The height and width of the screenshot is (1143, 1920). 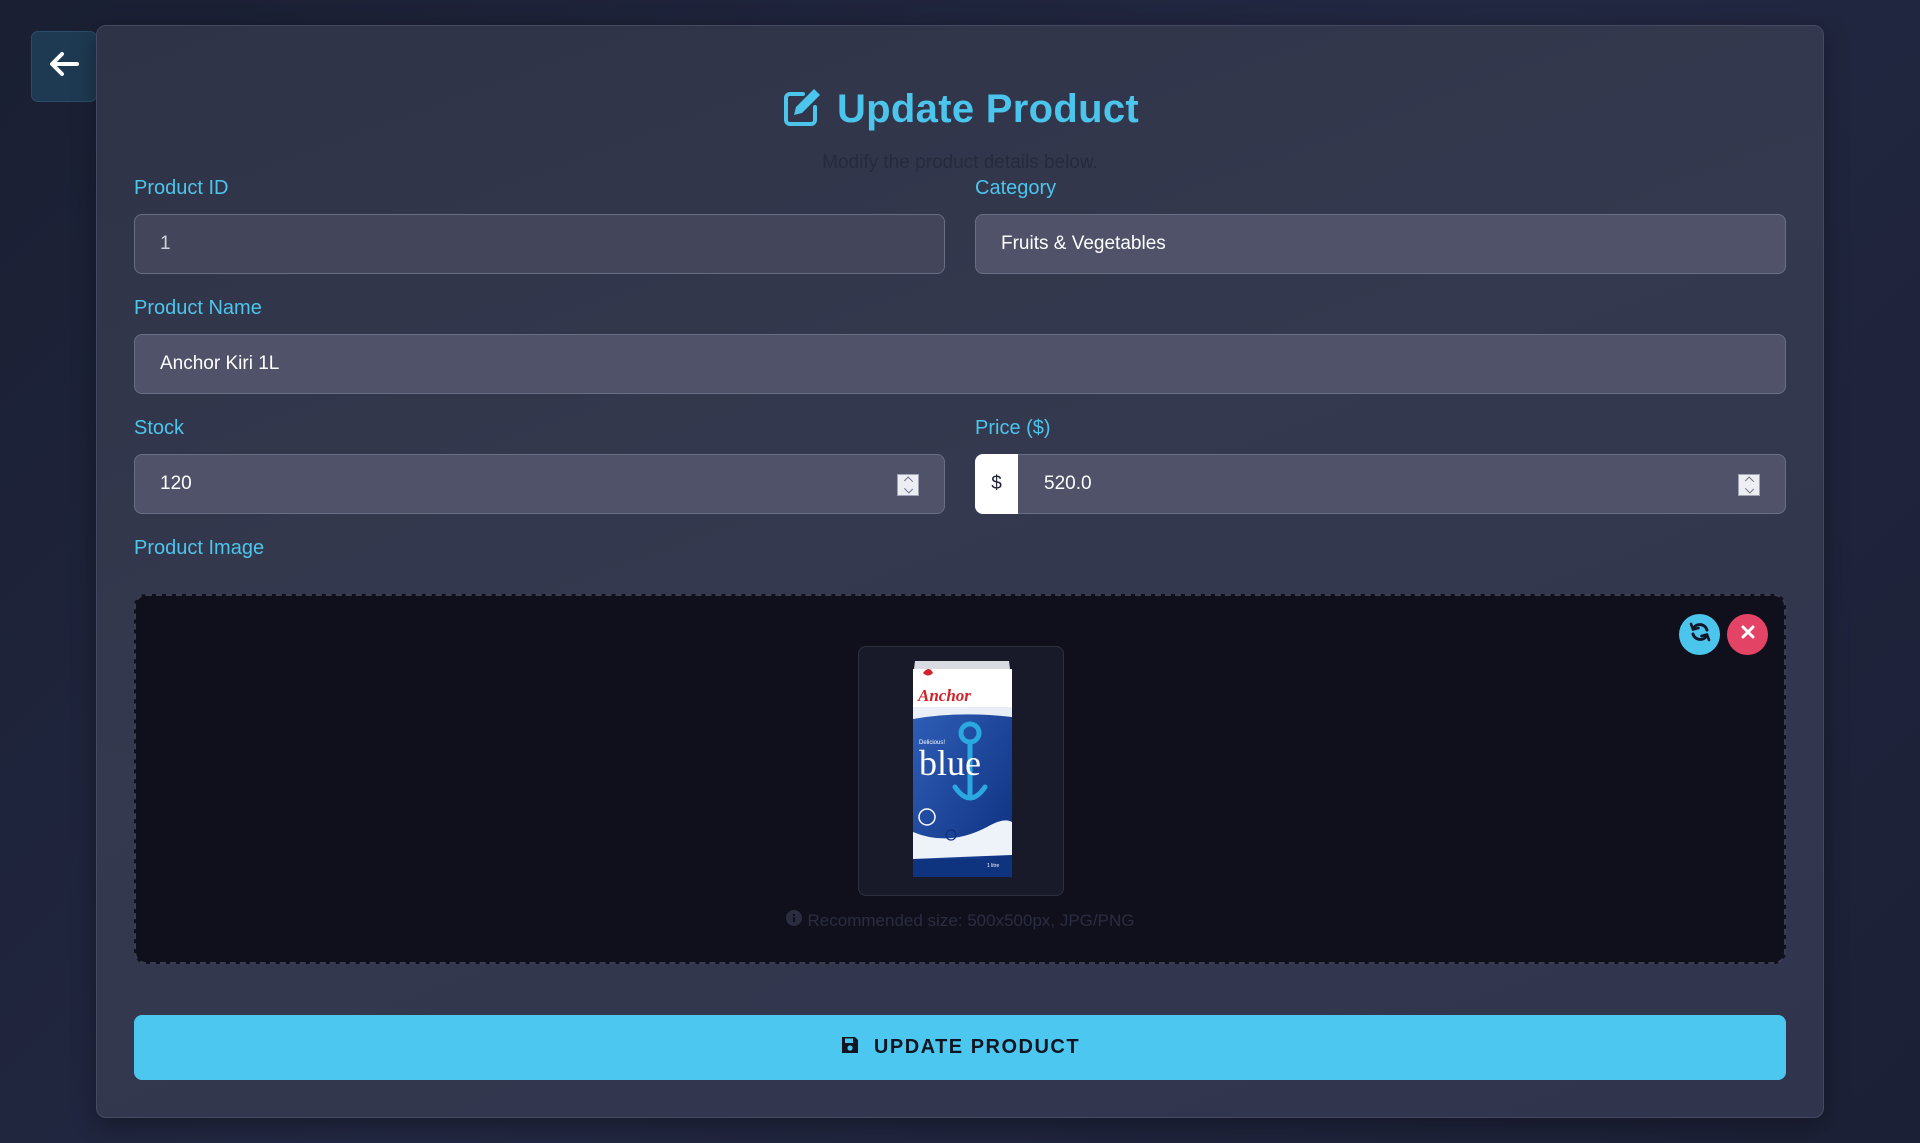 I want to click on save-icon, so click(x=850, y=1047).